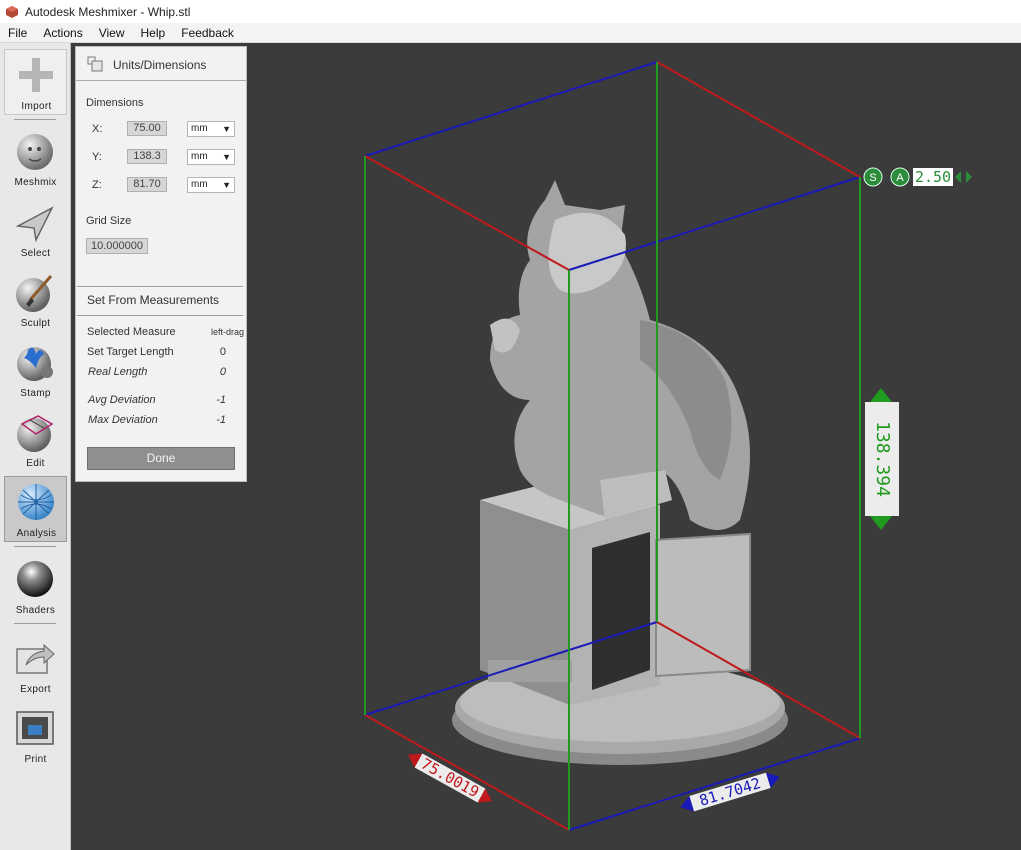 This screenshot has height=850, width=1021. What do you see at coordinates (153, 300) in the screenshot?
I see `set-from-measurements-heading: Set From Measurements` at bounding box center [153, 300].